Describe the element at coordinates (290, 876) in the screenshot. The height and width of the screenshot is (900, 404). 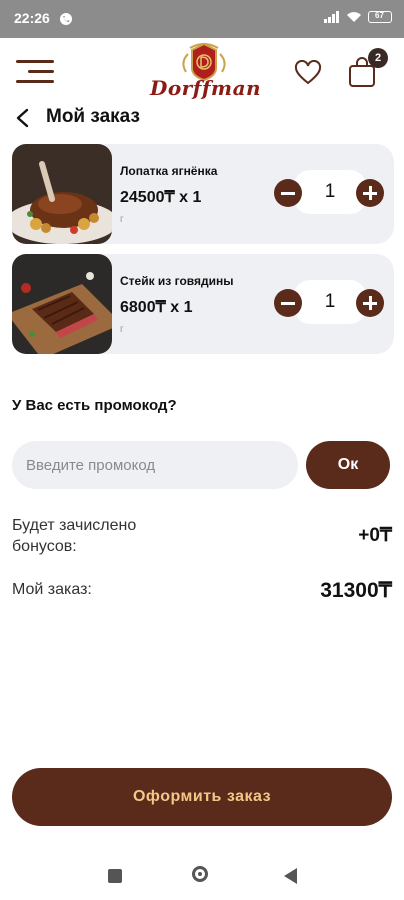
I see `nav-back-icon` at that location.